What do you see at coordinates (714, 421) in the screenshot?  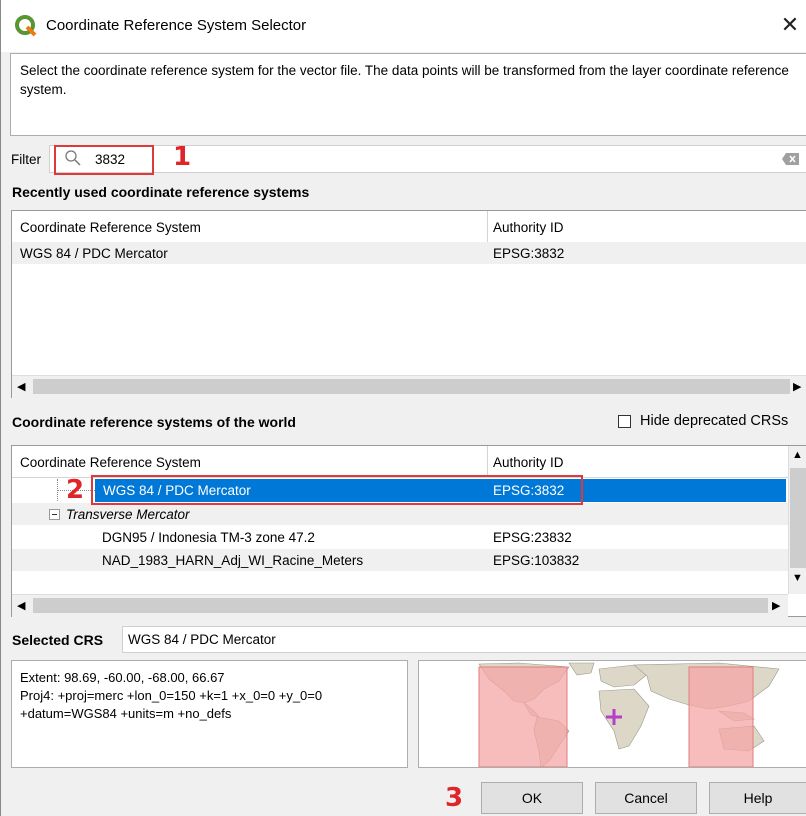 I see `hide-deprecated-label: Hide deprecated CRSs` at bounding box center [714, 421].